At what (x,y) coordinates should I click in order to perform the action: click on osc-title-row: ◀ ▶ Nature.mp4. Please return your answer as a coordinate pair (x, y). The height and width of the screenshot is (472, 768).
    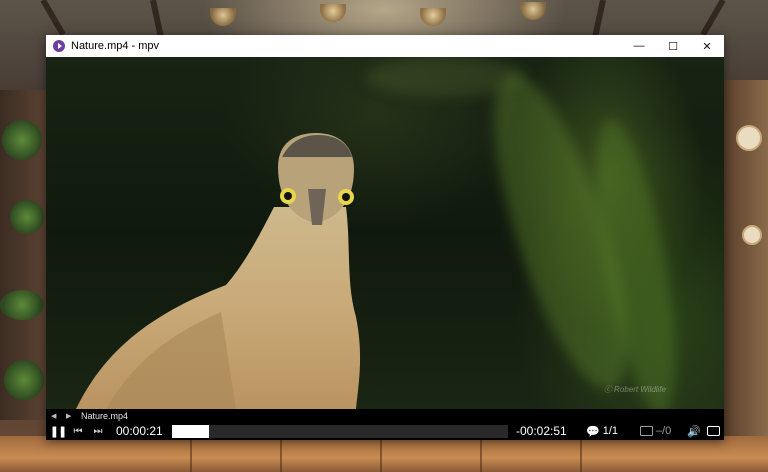
    Looking at the image, I should click on (87, 415).